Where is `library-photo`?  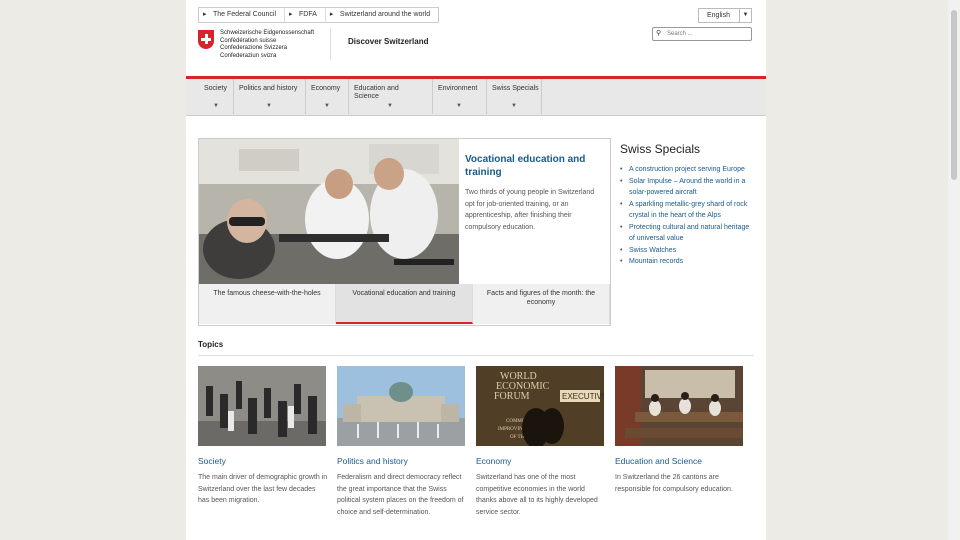 library-photo is located at coordinates (679, 406).